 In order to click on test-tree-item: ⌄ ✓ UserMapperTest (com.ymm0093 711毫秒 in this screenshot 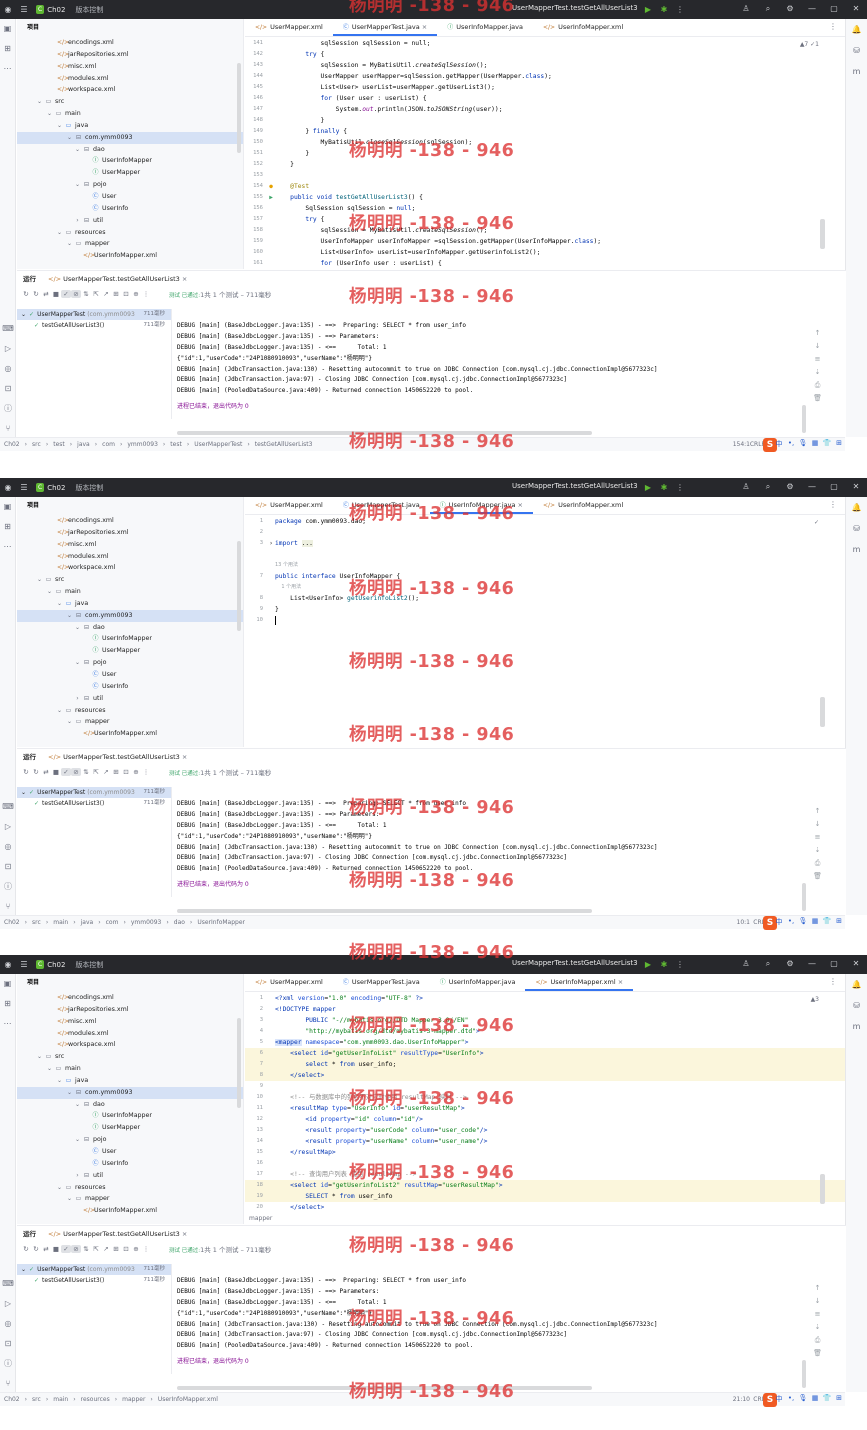, I will do `click(94, 1269)`.